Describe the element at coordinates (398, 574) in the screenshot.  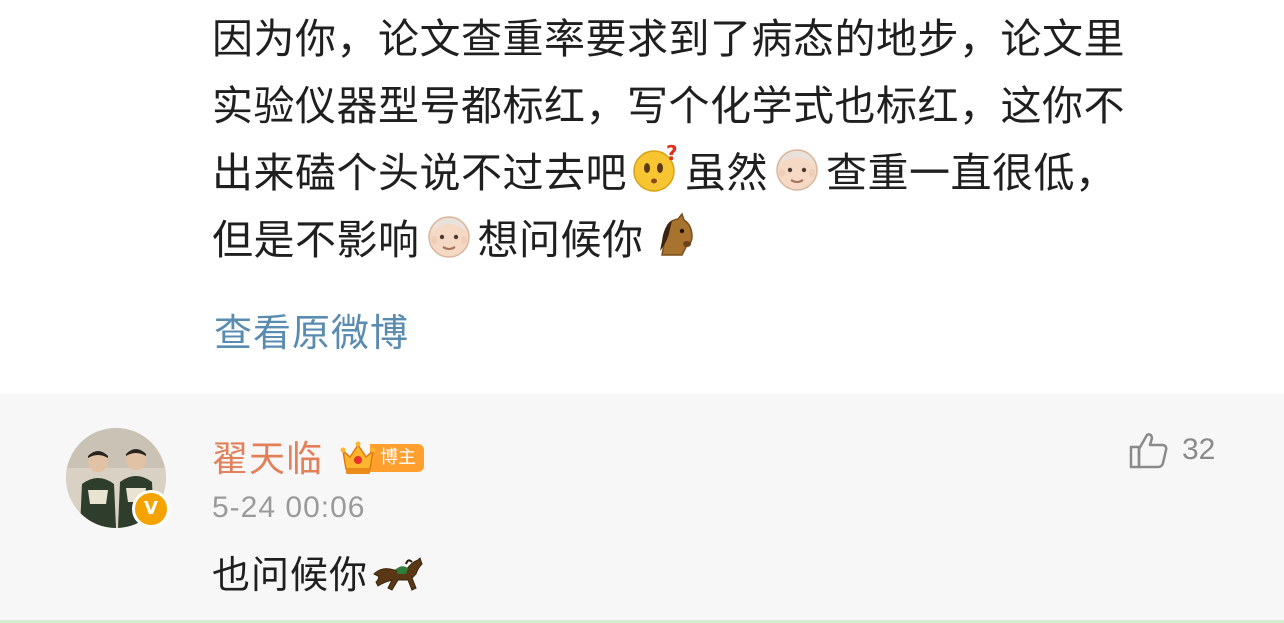
I see `running-horse-icon` at that location.